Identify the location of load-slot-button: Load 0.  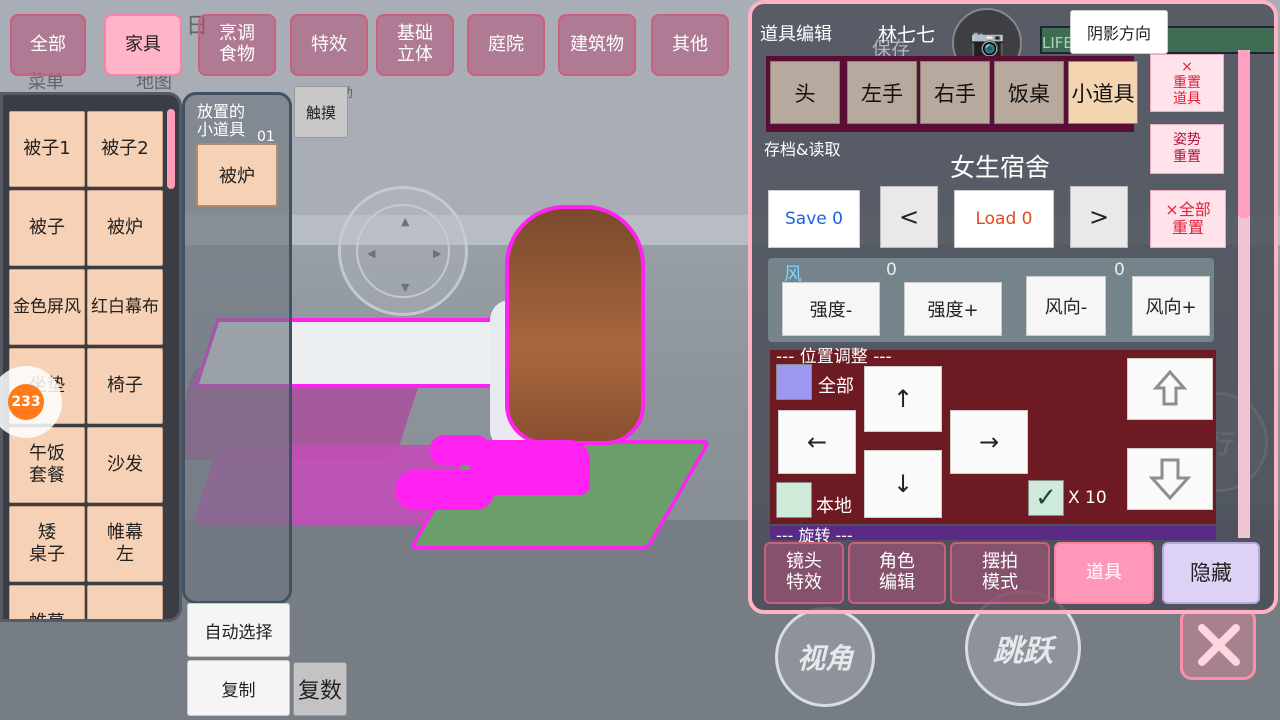
(1004, 219).